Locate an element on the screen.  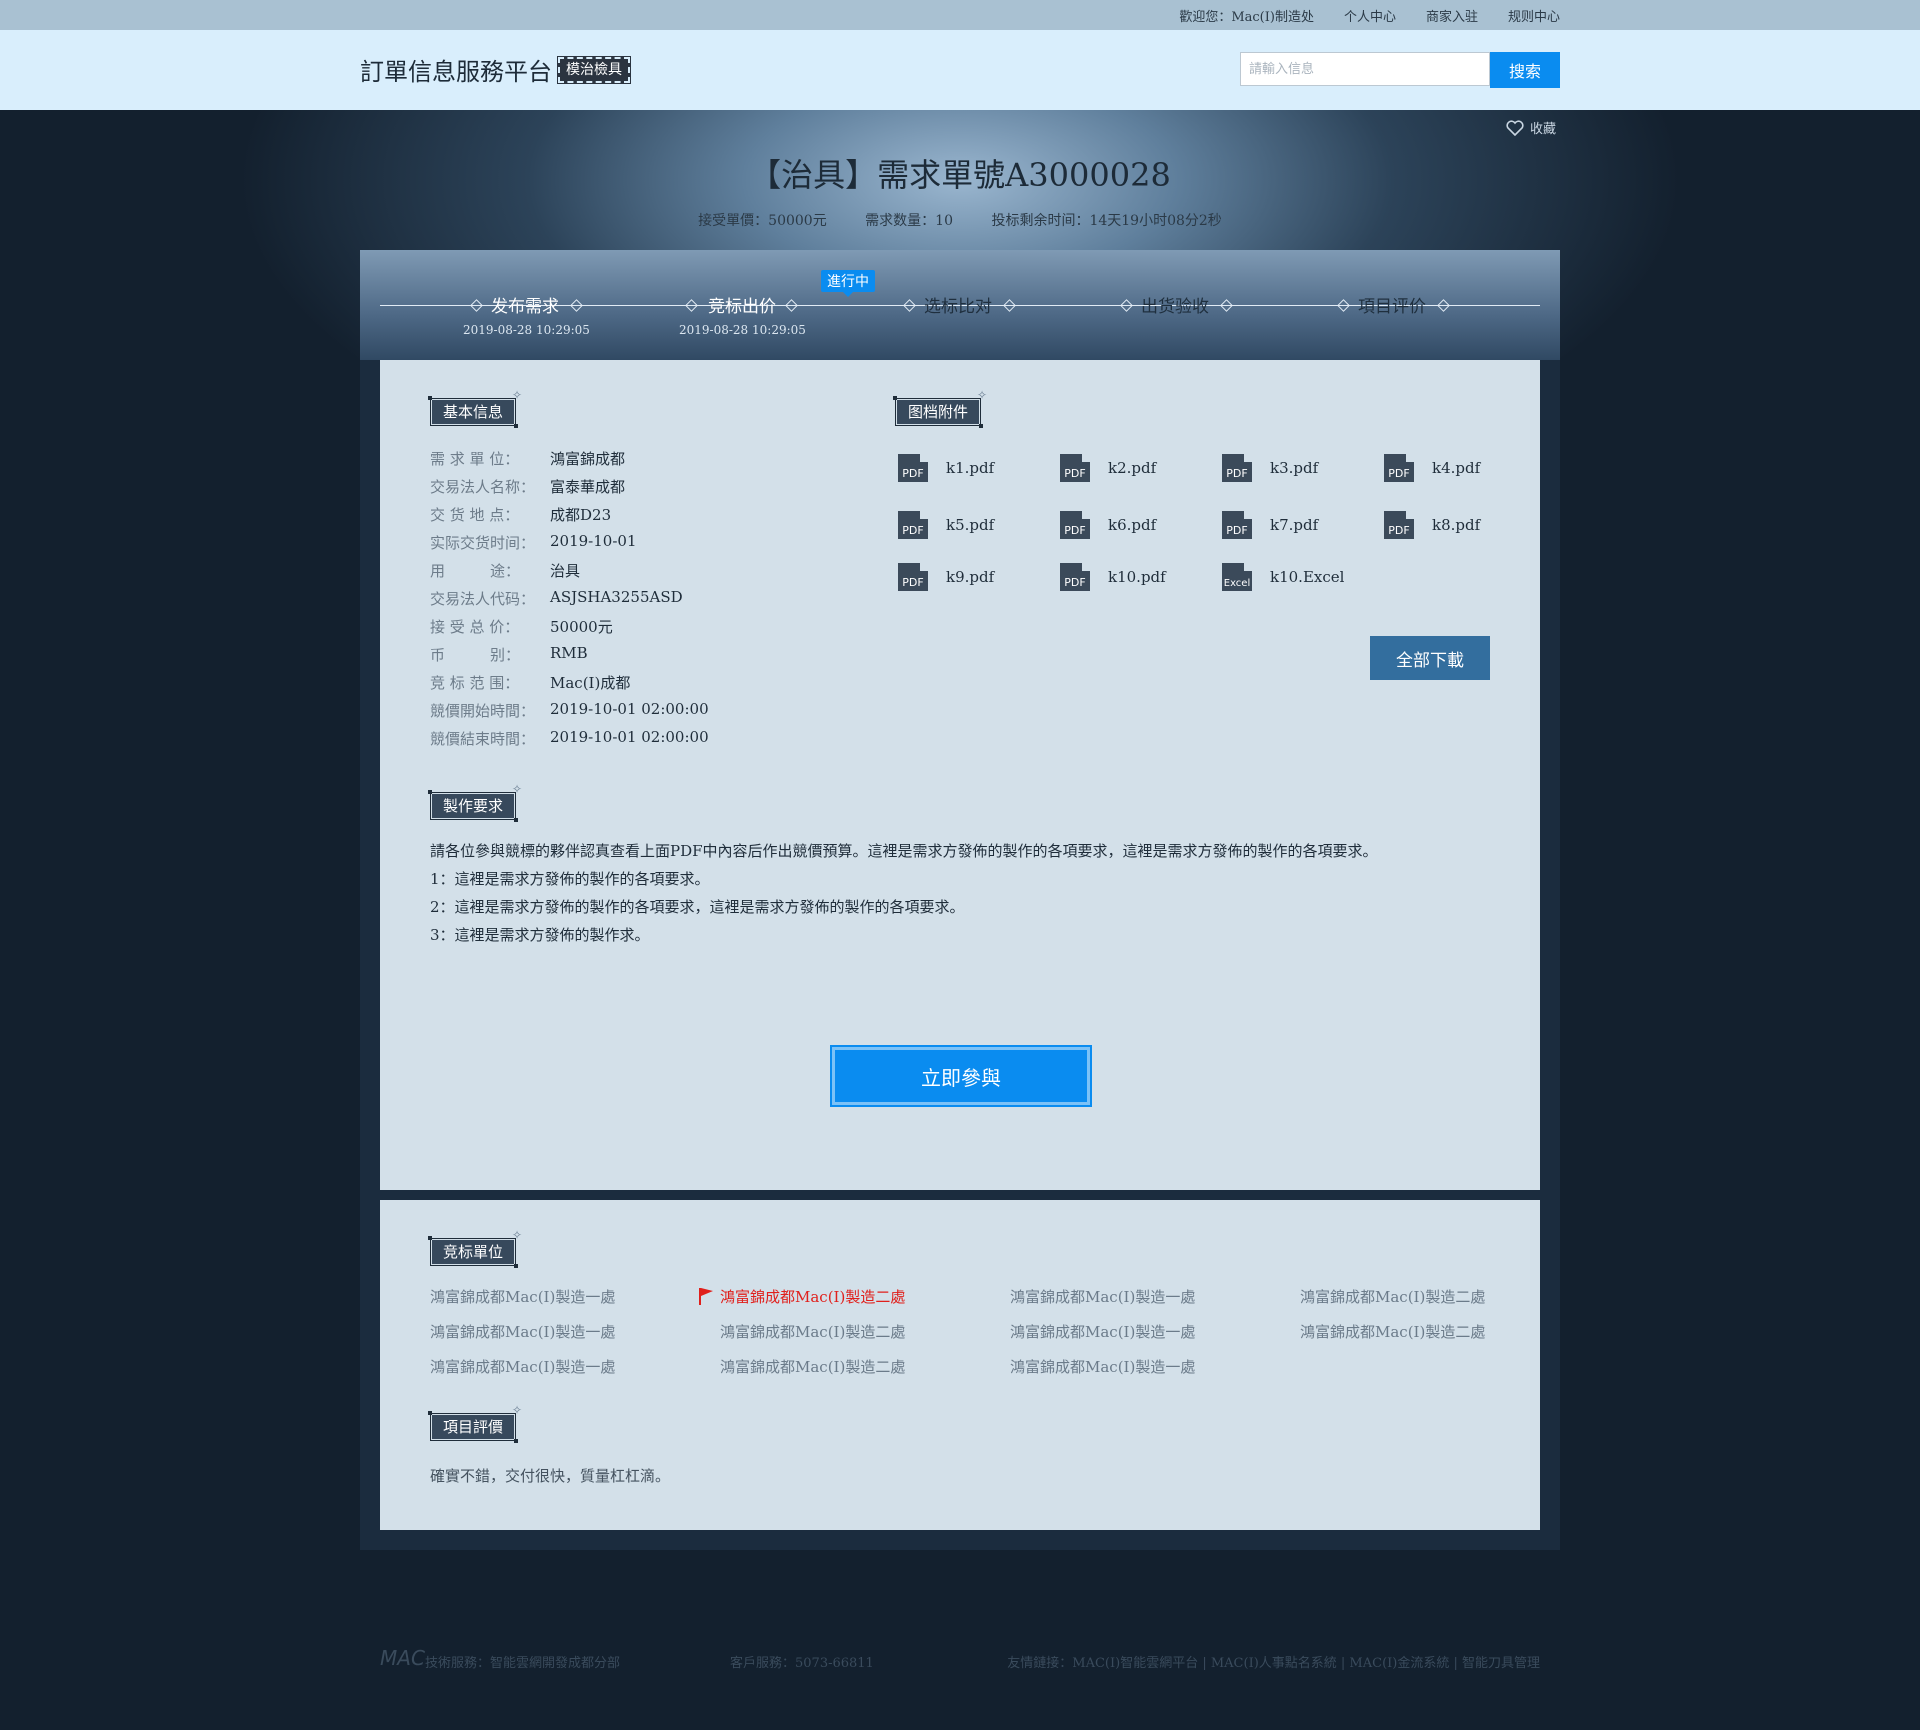
rules-center-link: 规则中心 is located at coordinates (1534, 15).